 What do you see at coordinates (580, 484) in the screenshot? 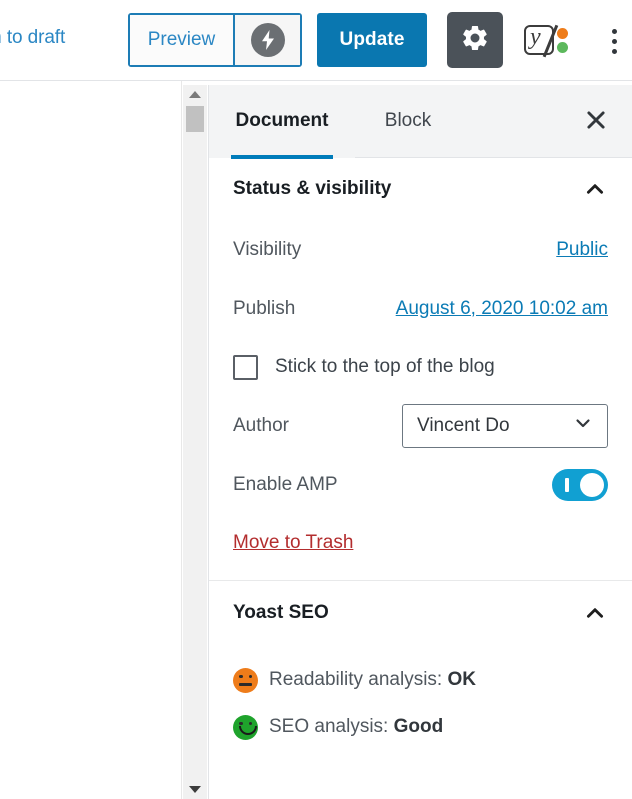
I see `enable-amp-toggle` at bounding box center [580, 484].